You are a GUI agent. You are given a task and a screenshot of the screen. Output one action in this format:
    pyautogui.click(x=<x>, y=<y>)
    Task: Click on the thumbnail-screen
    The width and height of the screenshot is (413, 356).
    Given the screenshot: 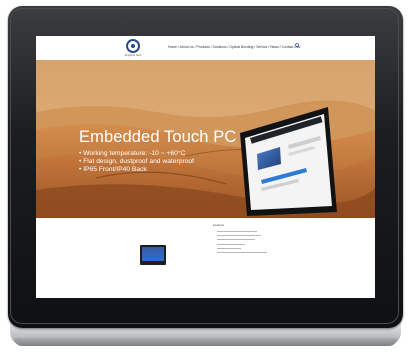 What is the action you would take?
    pyautogui.click(x=153, y=254)
    